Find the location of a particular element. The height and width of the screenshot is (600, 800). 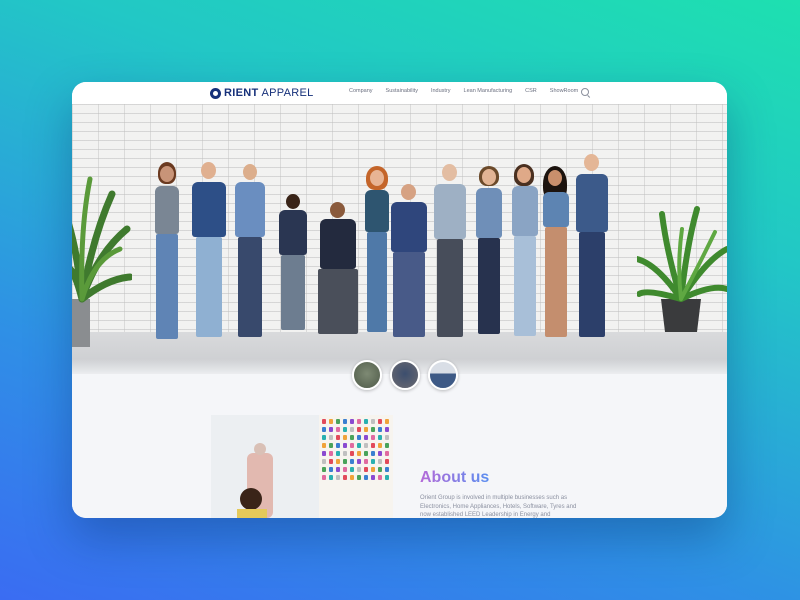

orient-apparel-logo: RIENT APPAREL is located at coordinates (262, 93).